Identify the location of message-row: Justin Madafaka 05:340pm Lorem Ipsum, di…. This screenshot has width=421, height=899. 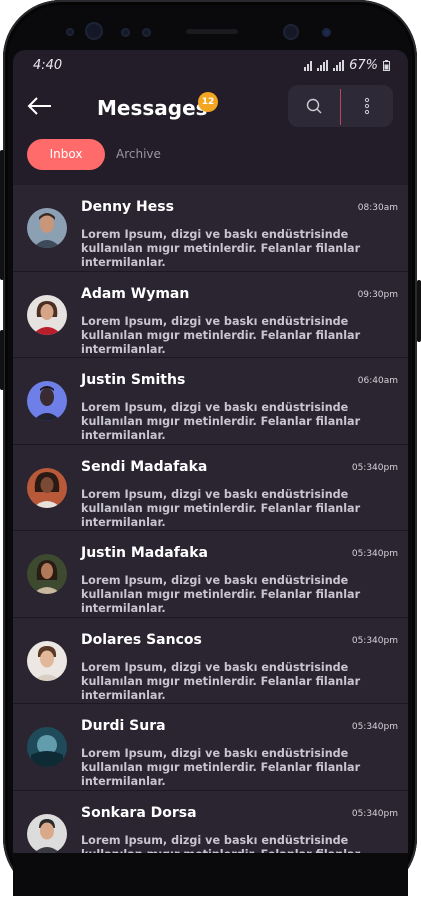
(210, 574).